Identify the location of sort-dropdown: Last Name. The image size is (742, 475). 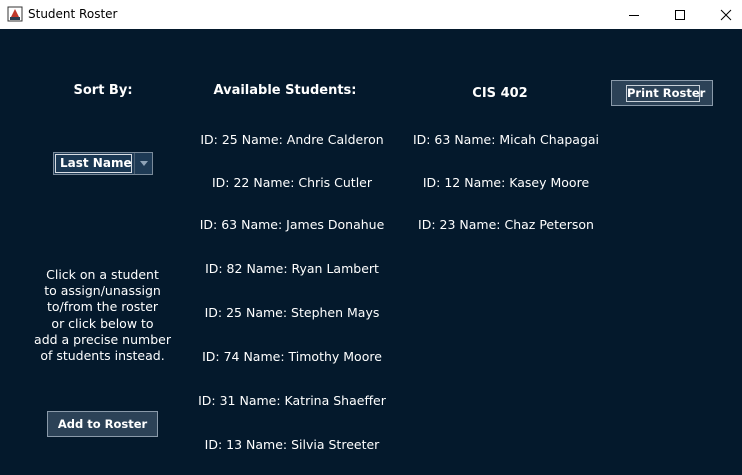
(103, 163).